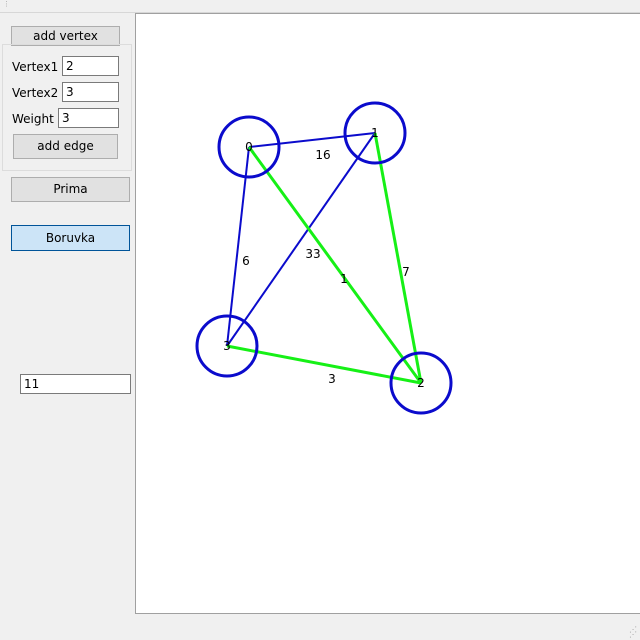 This screenshot has width=640, height=640. I want to click on drag-grip-icon: ⋮, so click(6, 4).